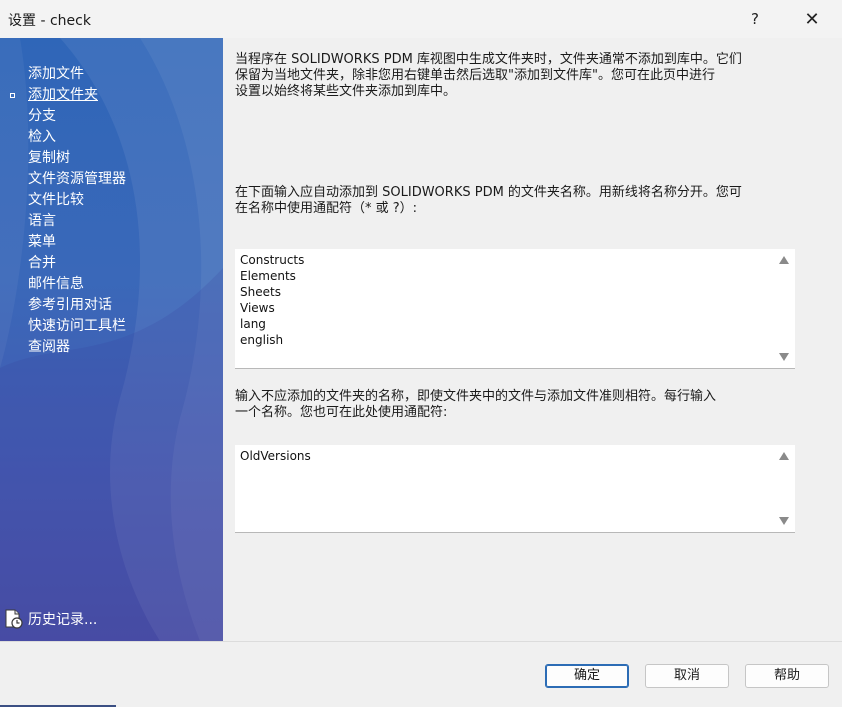 Image resolution: width=842 pixels, height=707 pixels. Describe the element at coordinates (326, 208) in the screenshot. I see `include-prompt-line: 在名称中使用通配符（* 或 ?）:` at that location.